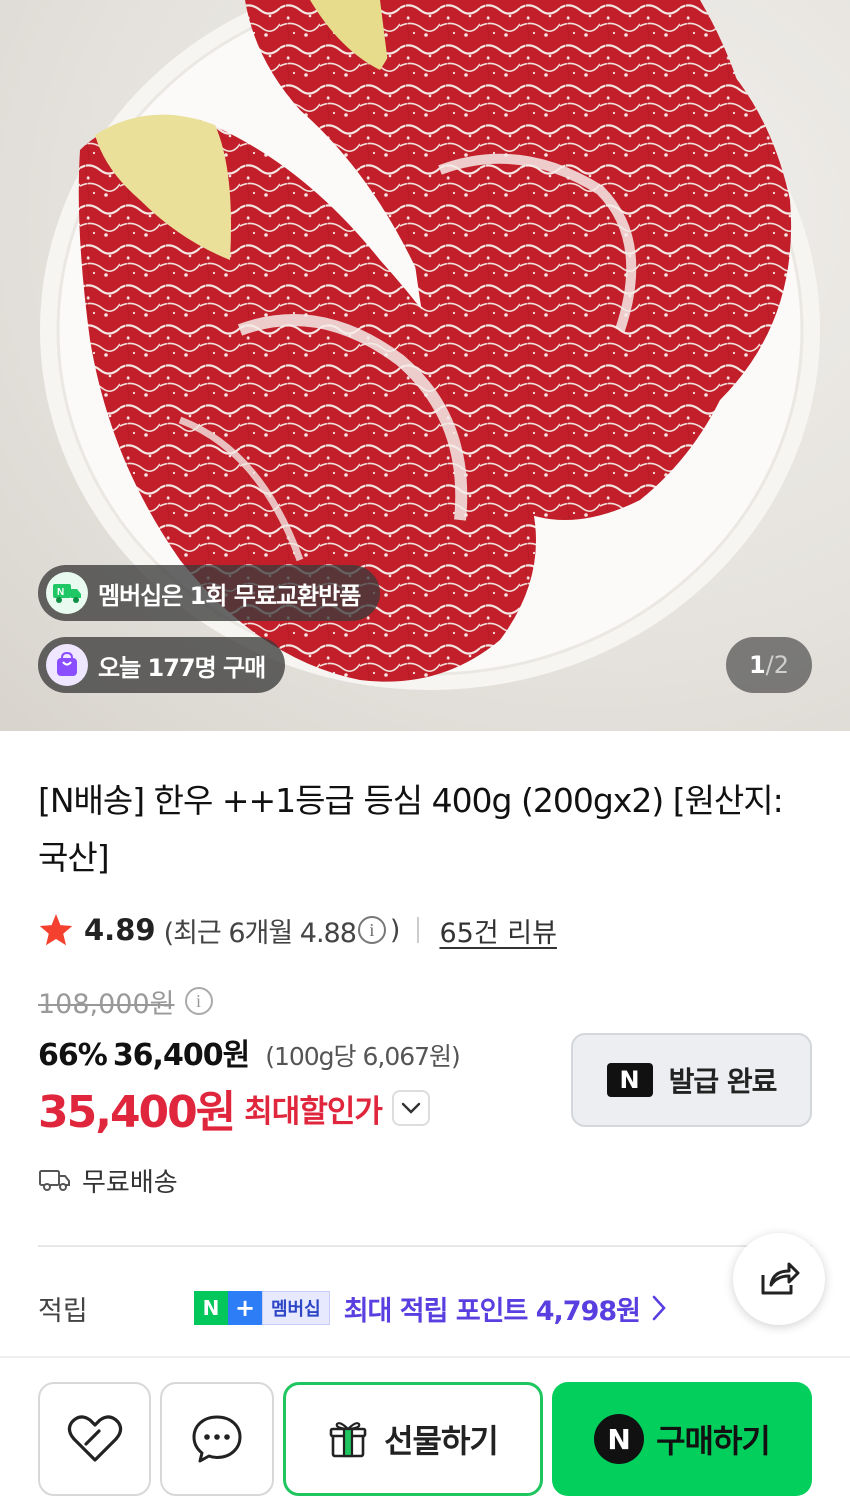 This screenshot has width=850, height=1503. I want to click on sale-price-row: 66% 36,400원 (100g당 6,067원), so click(249, 1052).